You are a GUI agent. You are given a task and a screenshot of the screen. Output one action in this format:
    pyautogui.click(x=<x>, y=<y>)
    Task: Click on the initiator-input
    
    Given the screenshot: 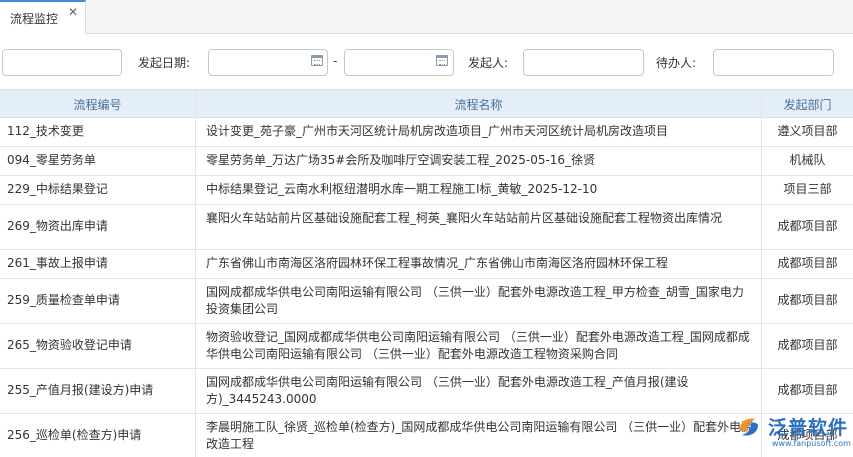 What is the action you would take?
    pyautogui.click(x=583, y=62)
    